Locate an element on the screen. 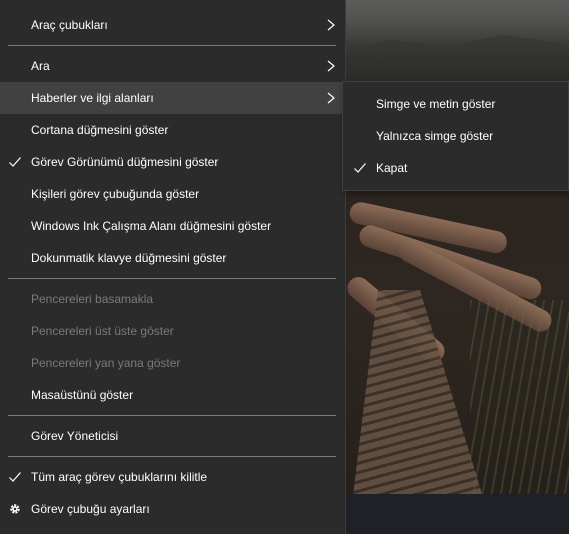 The width and height of the screenshot is (569, 534). menu-item-task-manager: Görev Yöneticisi is located at coordinates (173, 436).